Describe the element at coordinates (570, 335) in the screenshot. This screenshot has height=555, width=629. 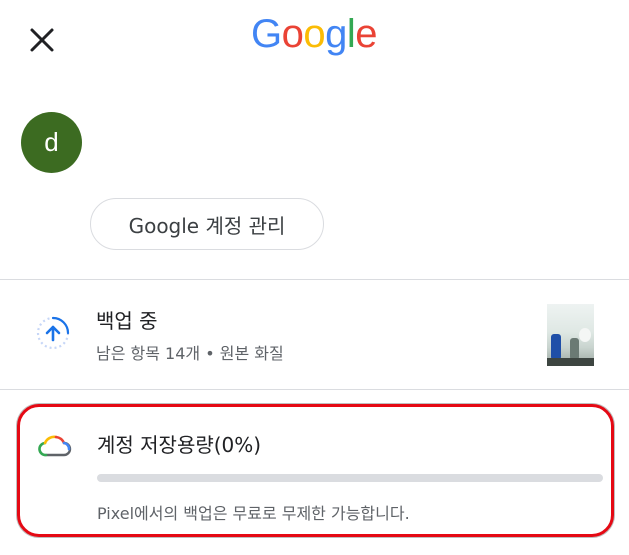
I see `backup-photo-thumbnail` at that location.